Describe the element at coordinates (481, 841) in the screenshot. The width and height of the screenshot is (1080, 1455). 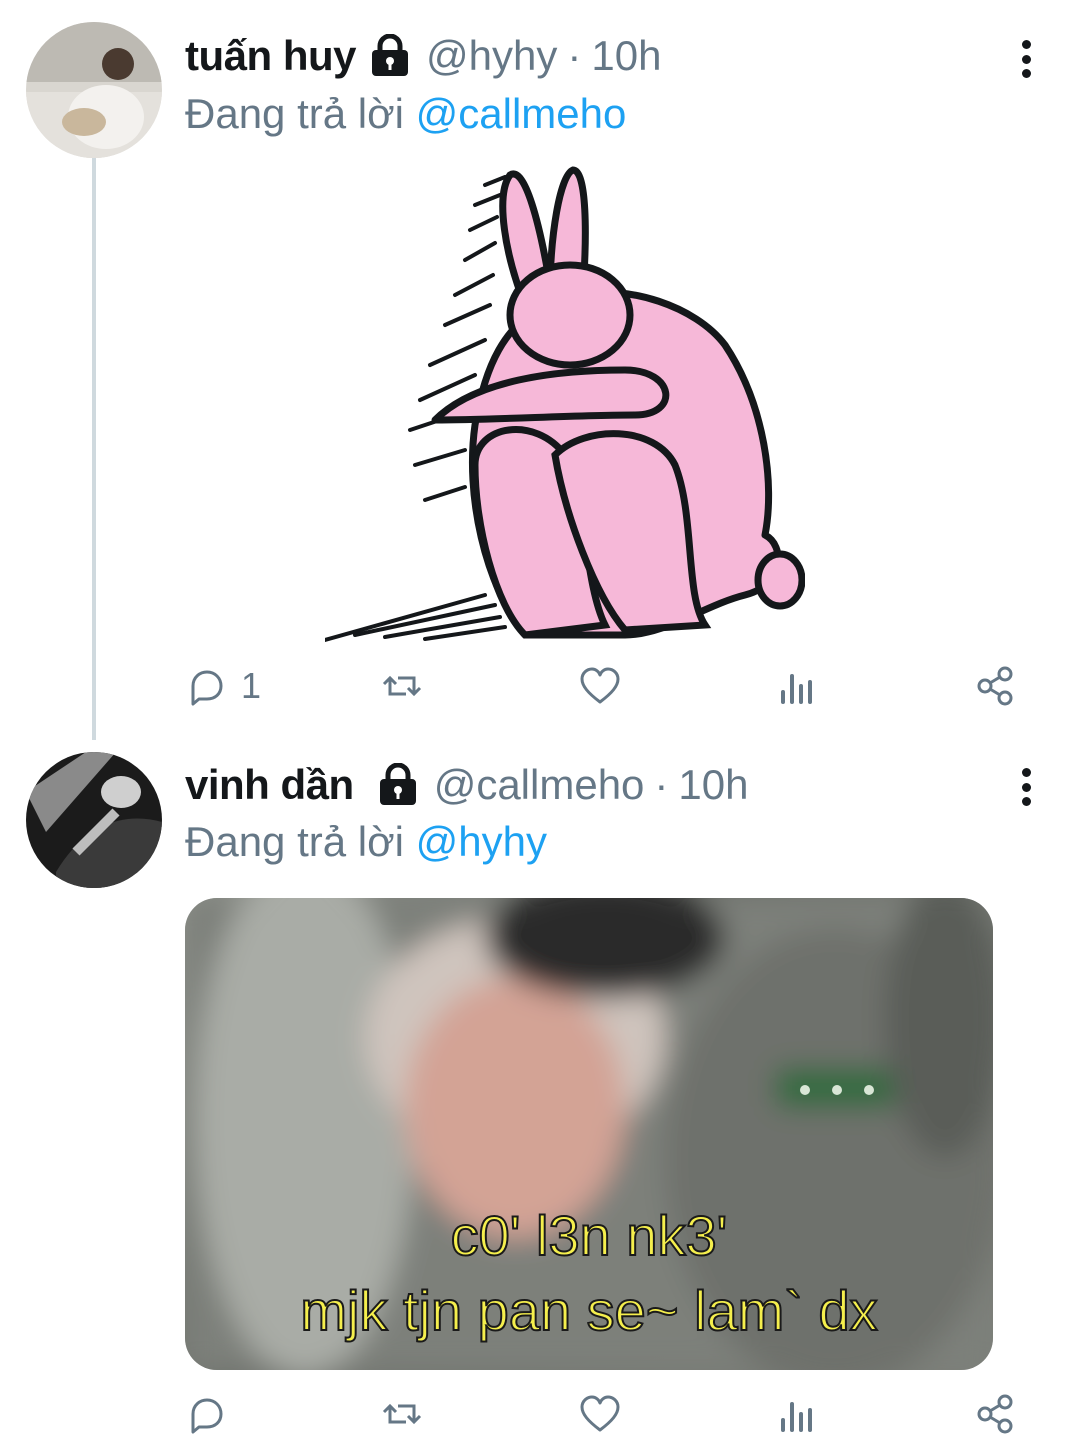
I see `reply-mention-link: @hyhy` at that location.